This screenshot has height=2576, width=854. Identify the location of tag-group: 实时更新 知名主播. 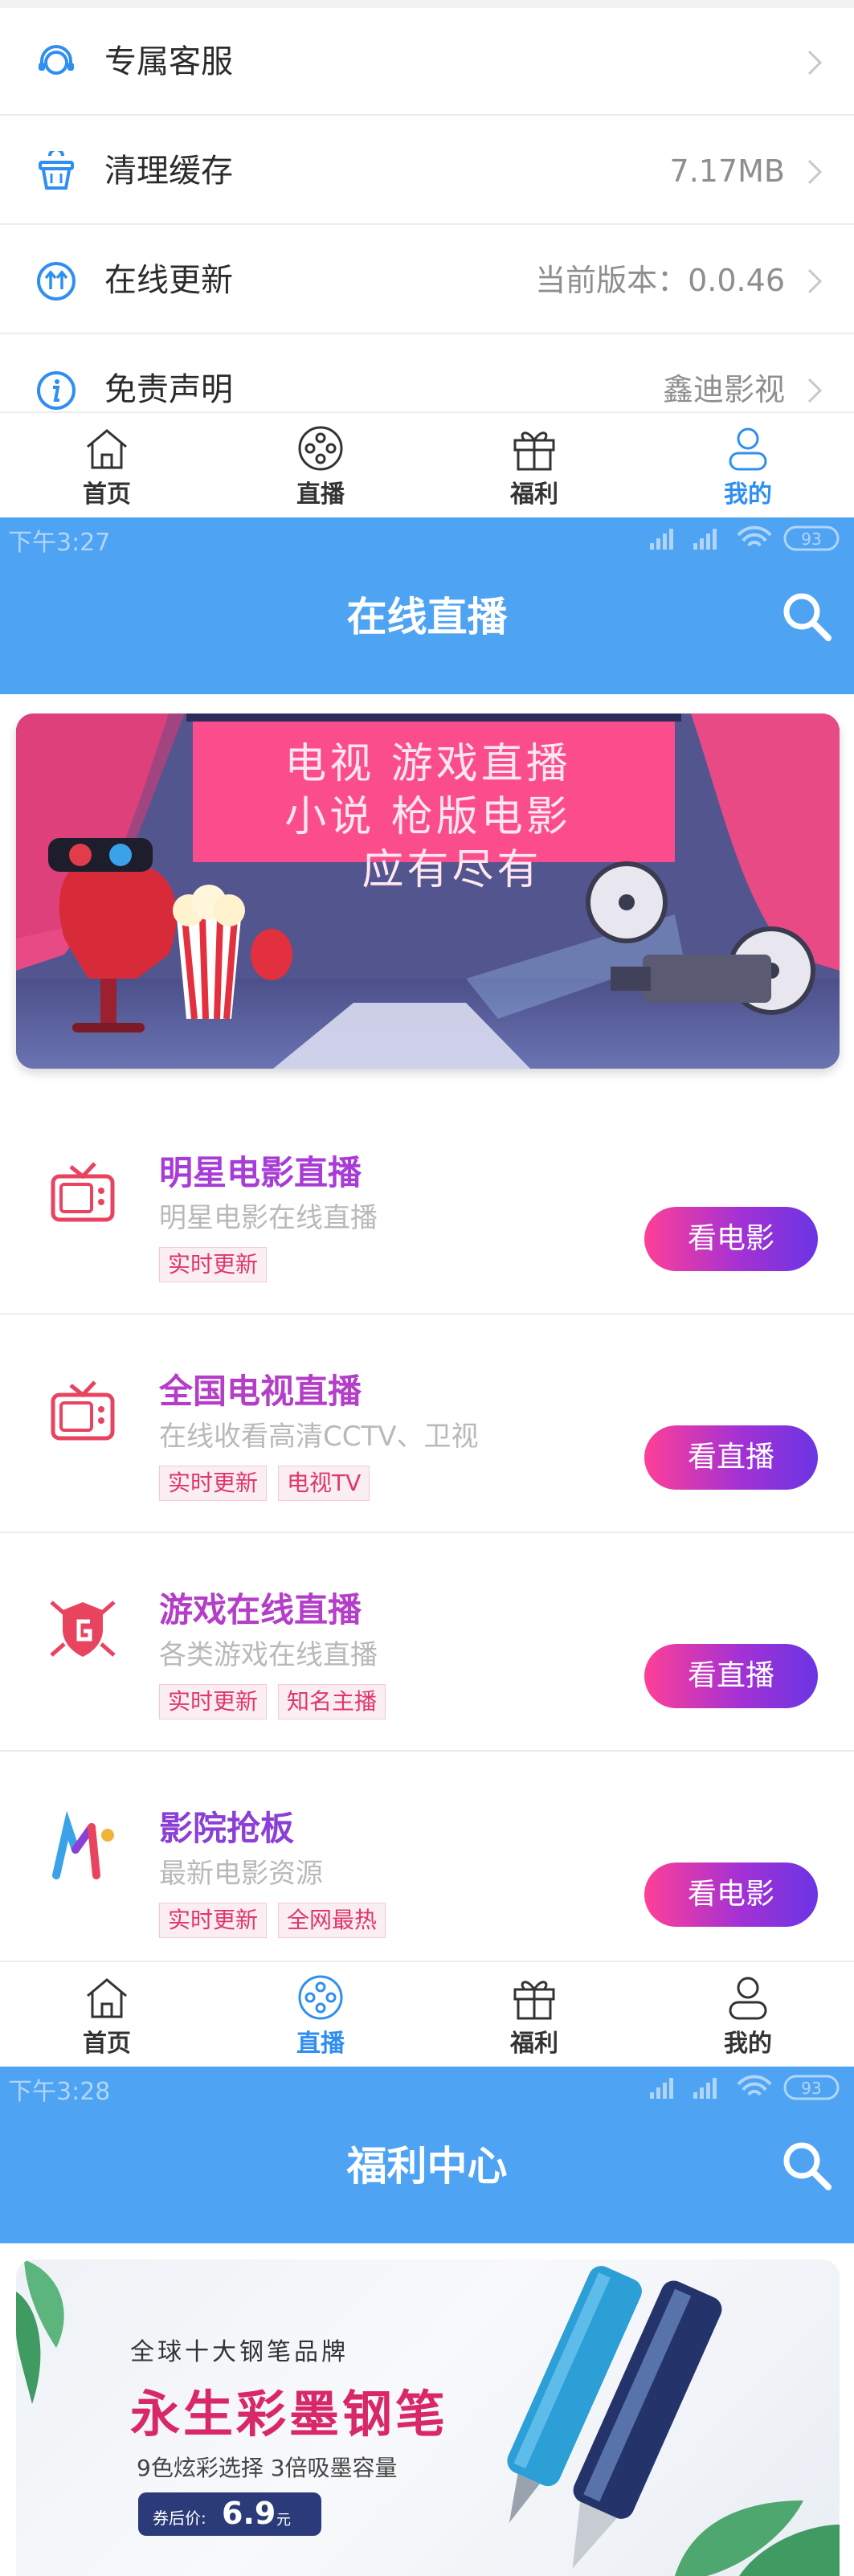
(272, 1701).